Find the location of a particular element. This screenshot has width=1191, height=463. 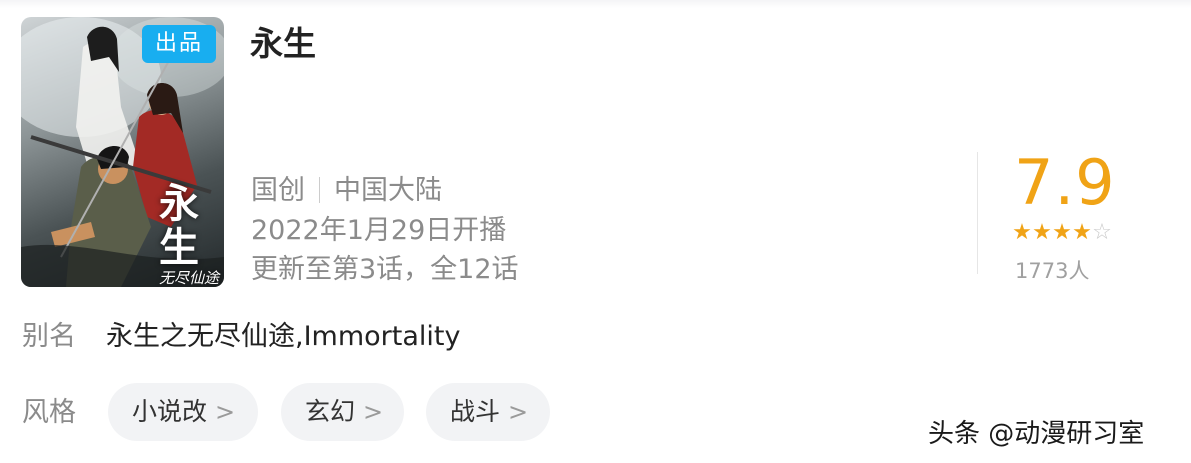

poster-title-art: 永生 is located at coordinates (179, 225).